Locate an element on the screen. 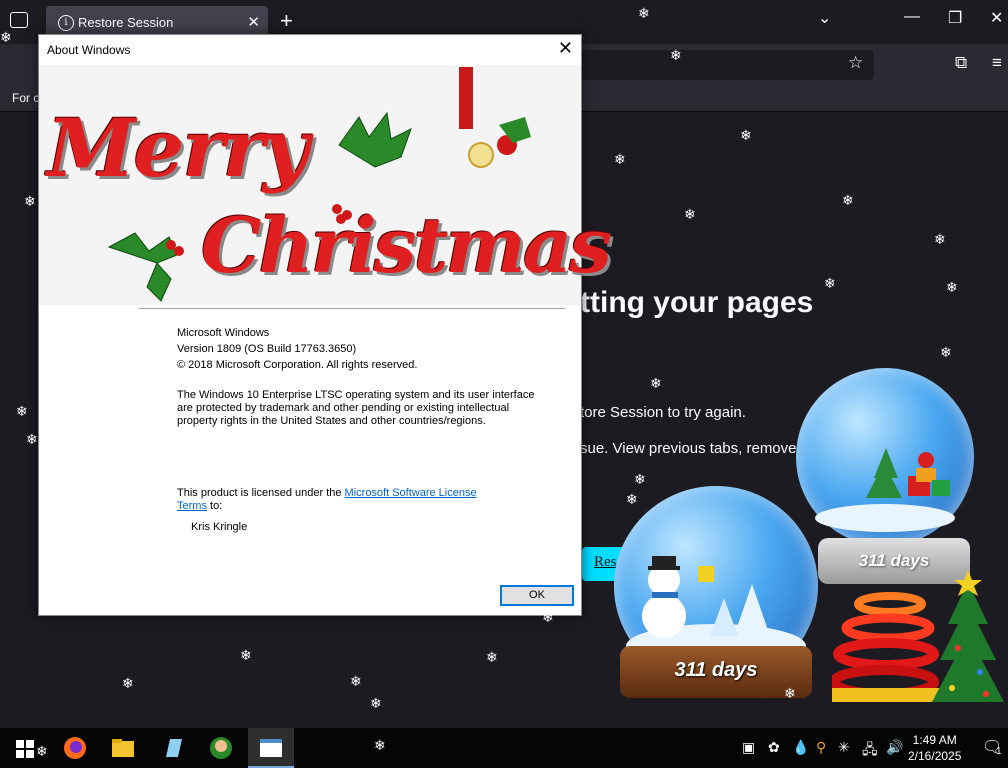 The image size is (1008, 768). network-icon: 🖧 is located at coordinates (870, 751).